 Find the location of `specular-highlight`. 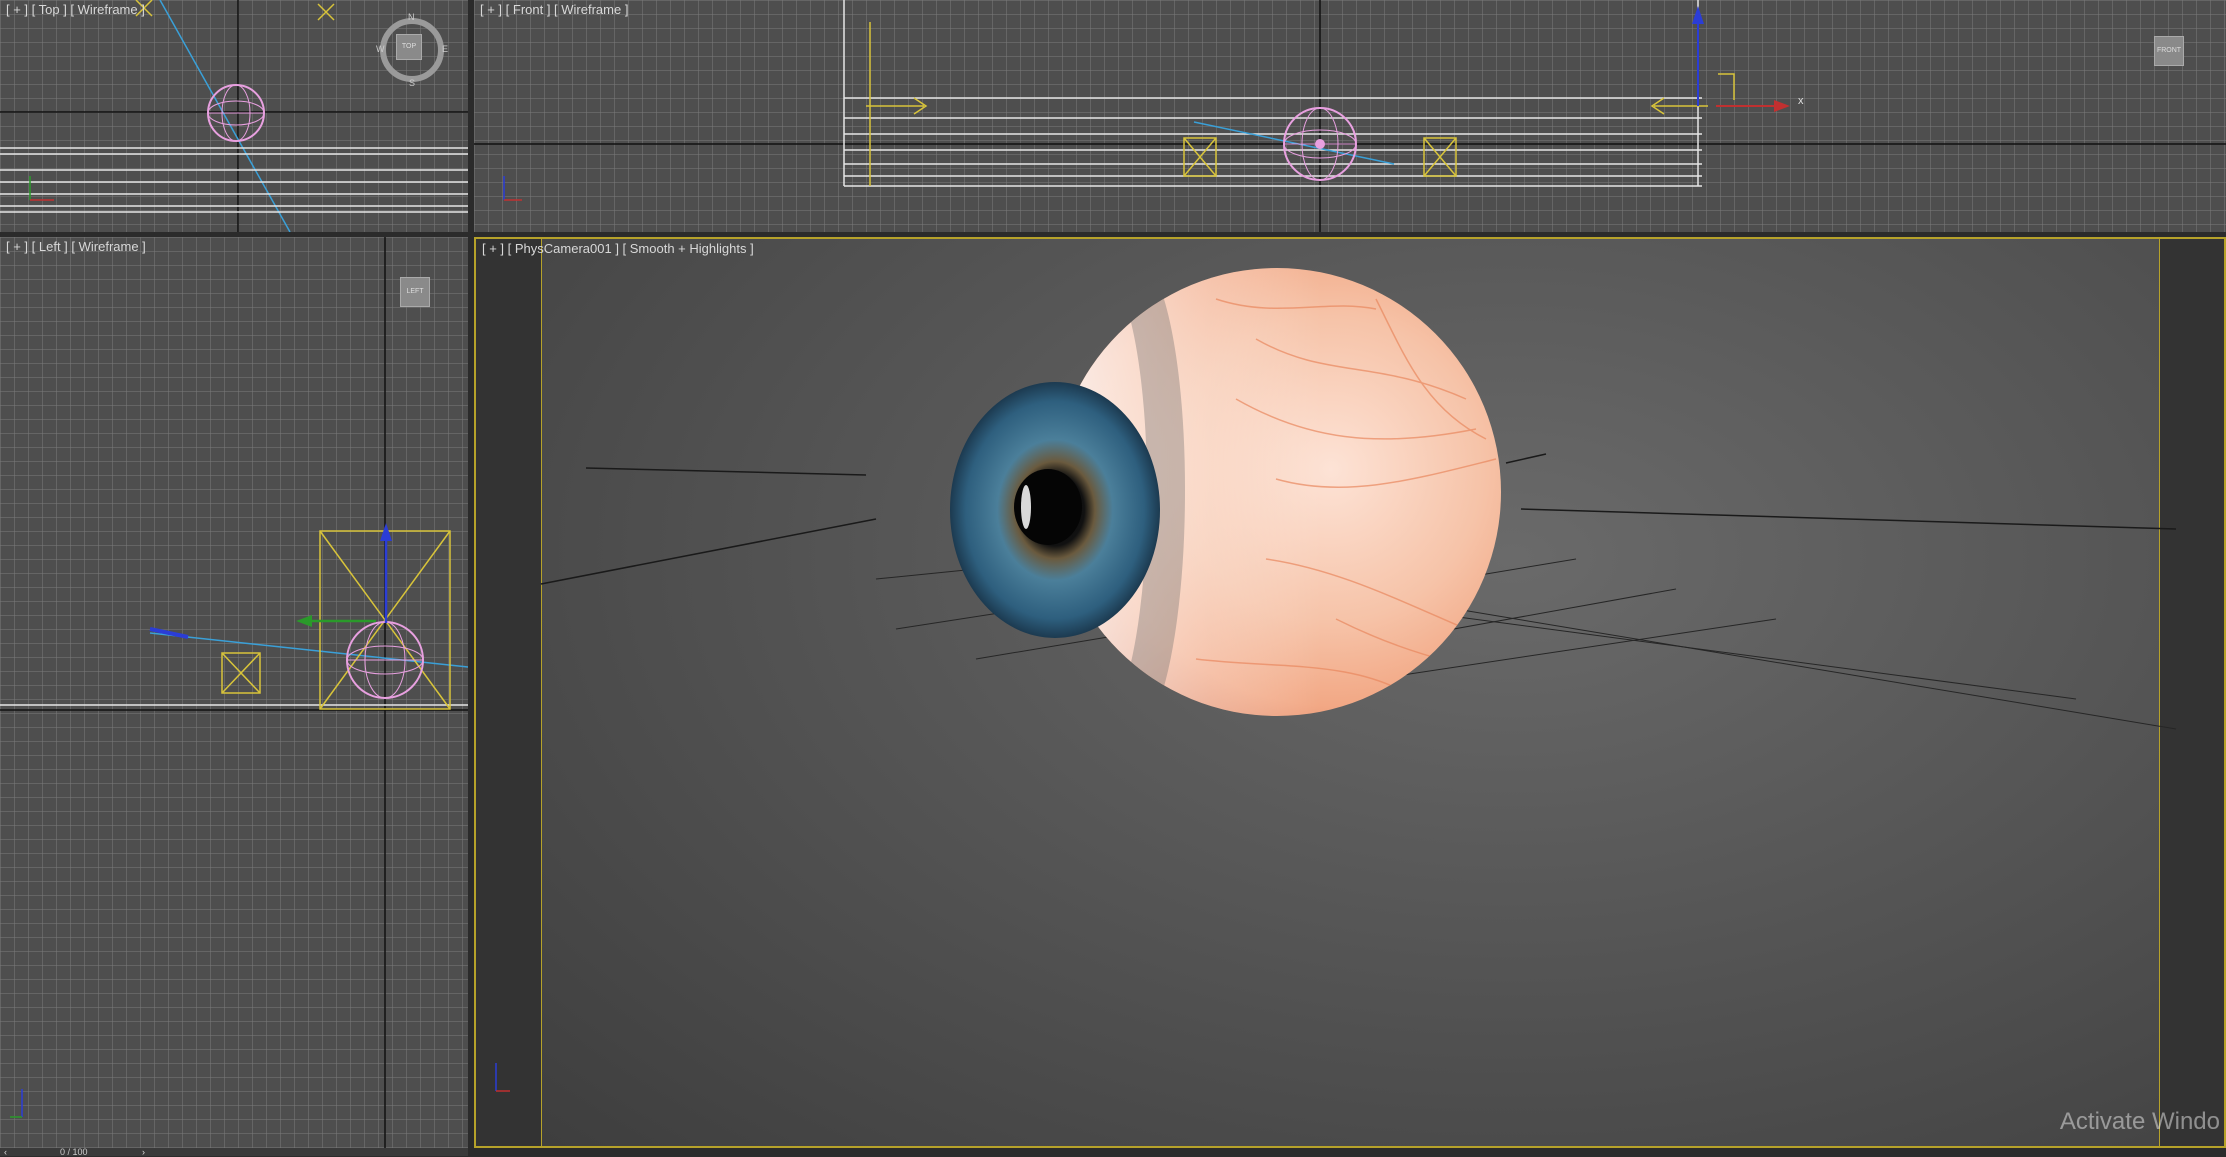

specular-highlight is located at coordinates (1026, 507).